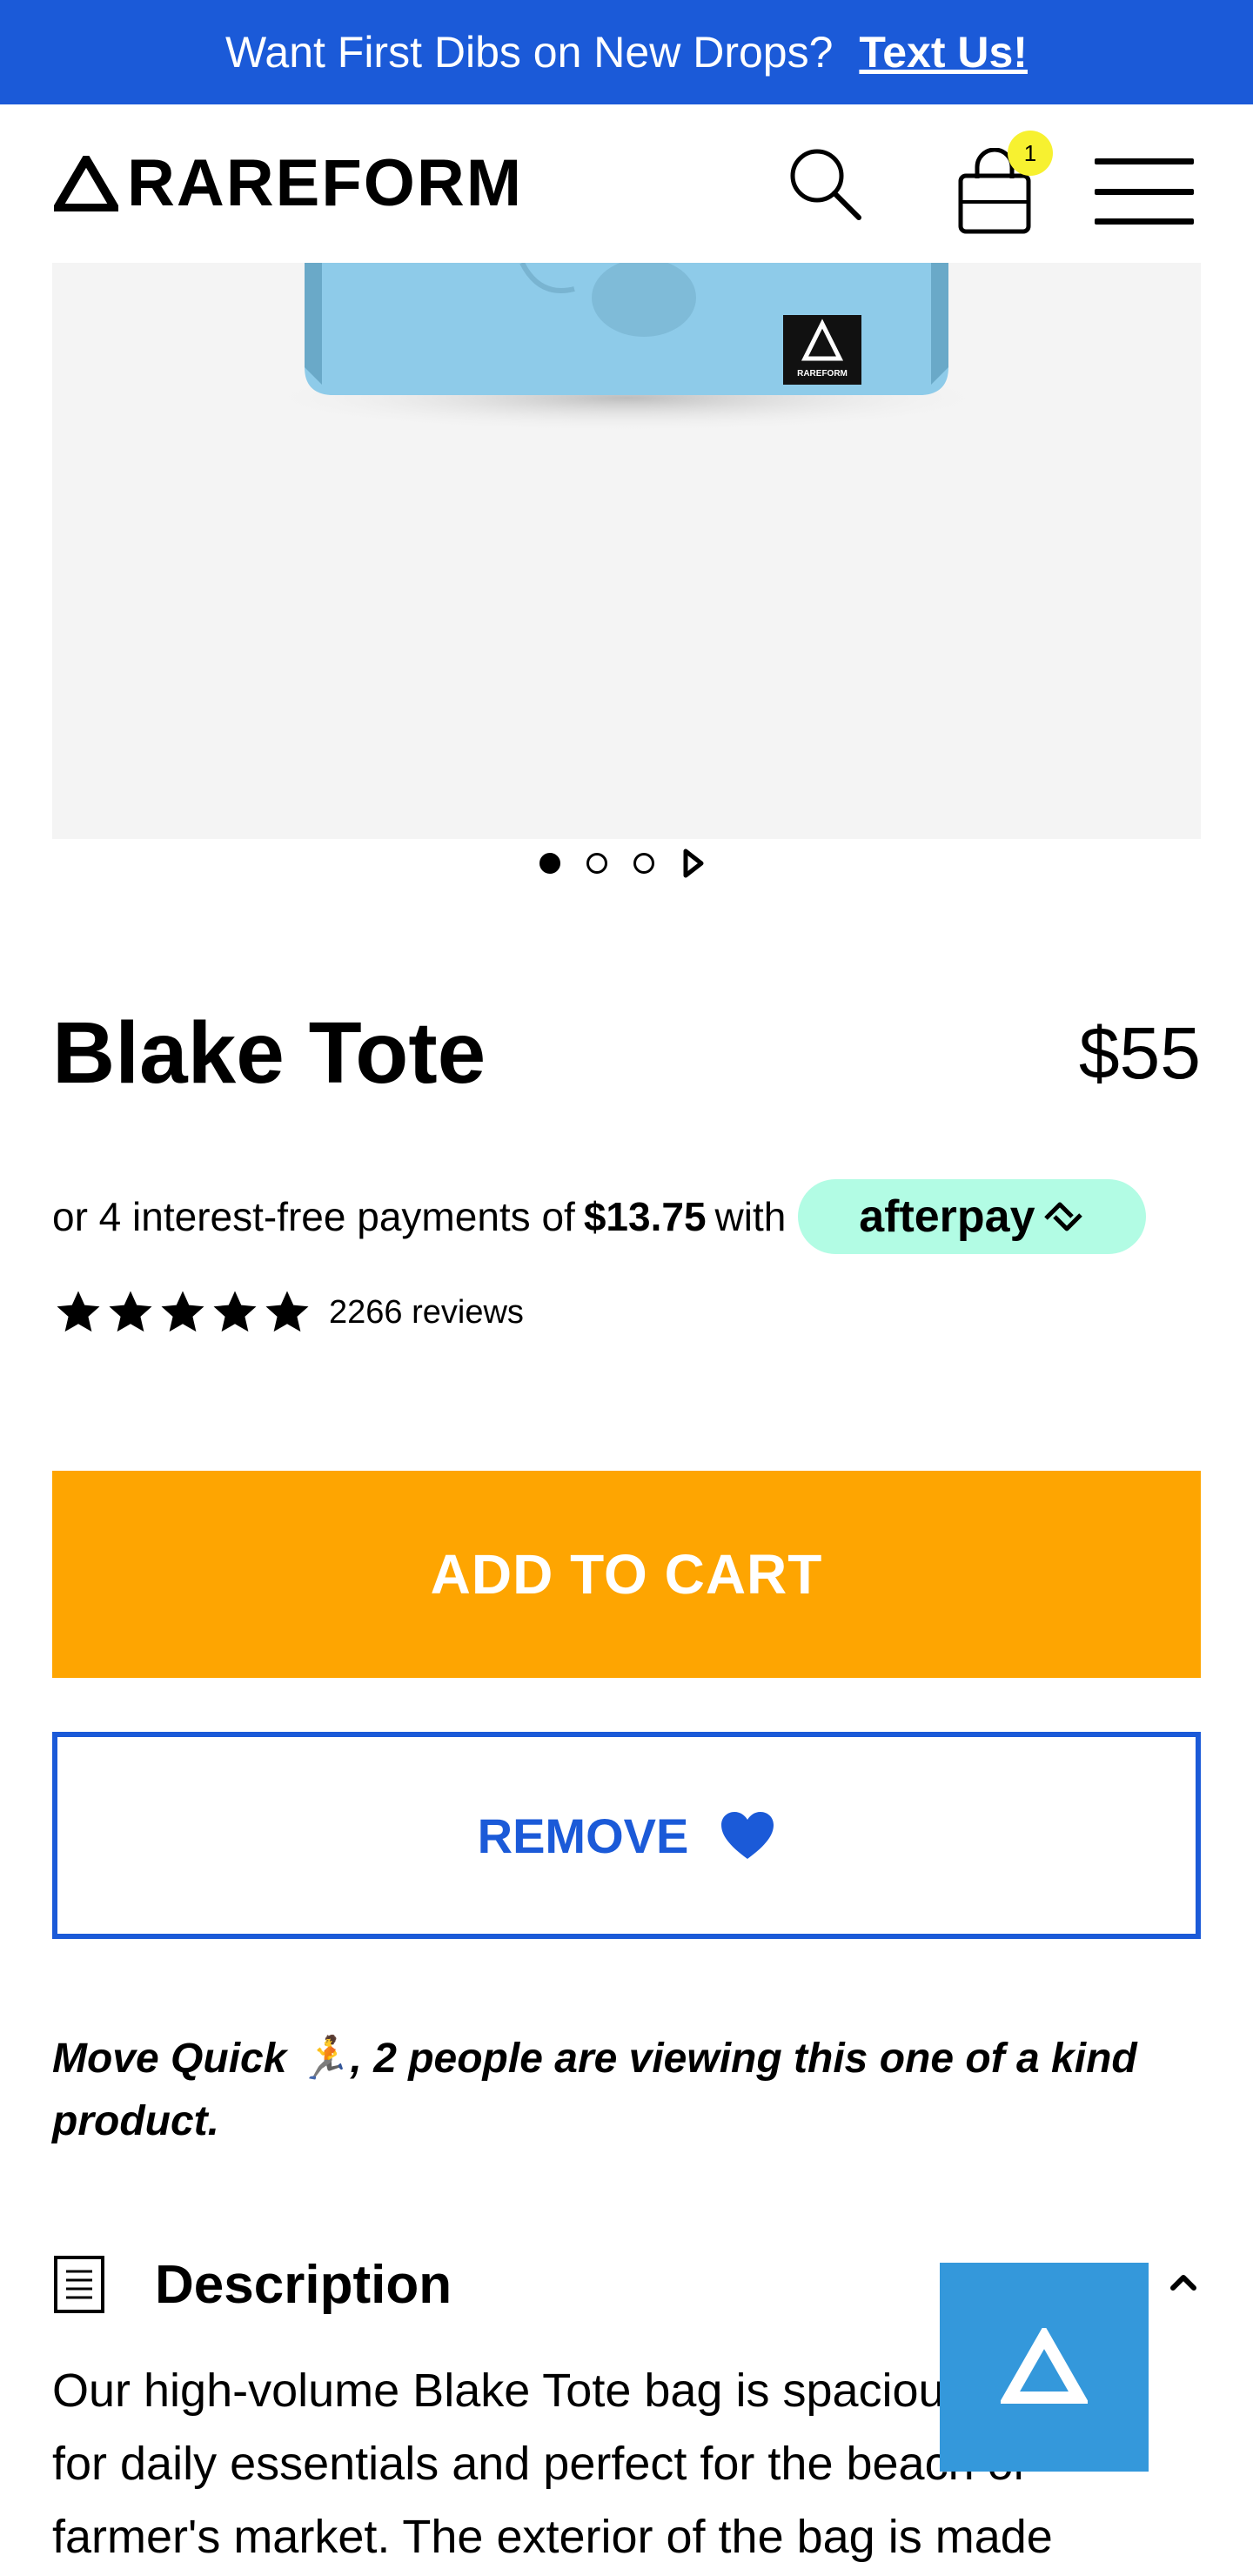 This screenshot has width=1253, height=2576. I want to click on heart-icon, so click(747, 1836).